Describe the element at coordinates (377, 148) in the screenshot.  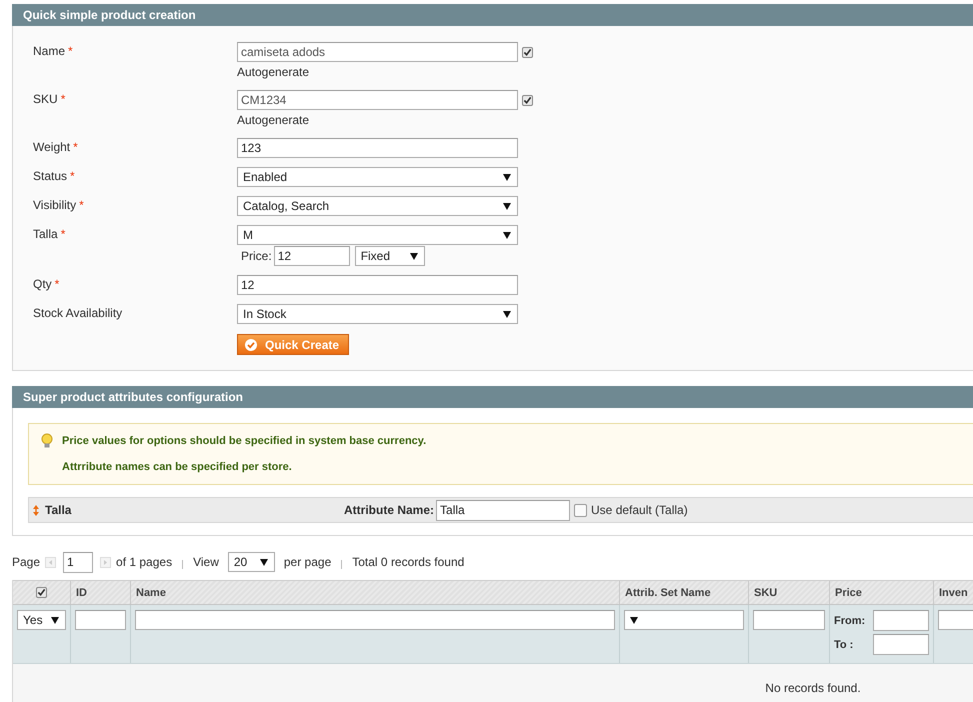
I see `text-field: 123` at that location.